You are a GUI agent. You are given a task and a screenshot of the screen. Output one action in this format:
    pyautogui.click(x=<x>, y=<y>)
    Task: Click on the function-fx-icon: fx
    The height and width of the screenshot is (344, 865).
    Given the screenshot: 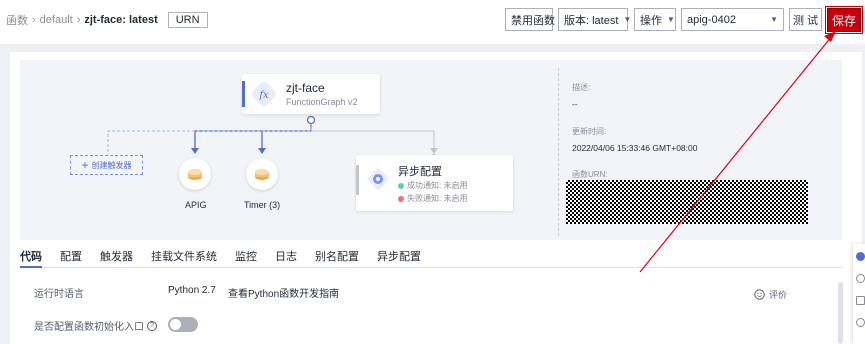 What is the action you would take?
    pyautogui.click(x=264, y=94)
    